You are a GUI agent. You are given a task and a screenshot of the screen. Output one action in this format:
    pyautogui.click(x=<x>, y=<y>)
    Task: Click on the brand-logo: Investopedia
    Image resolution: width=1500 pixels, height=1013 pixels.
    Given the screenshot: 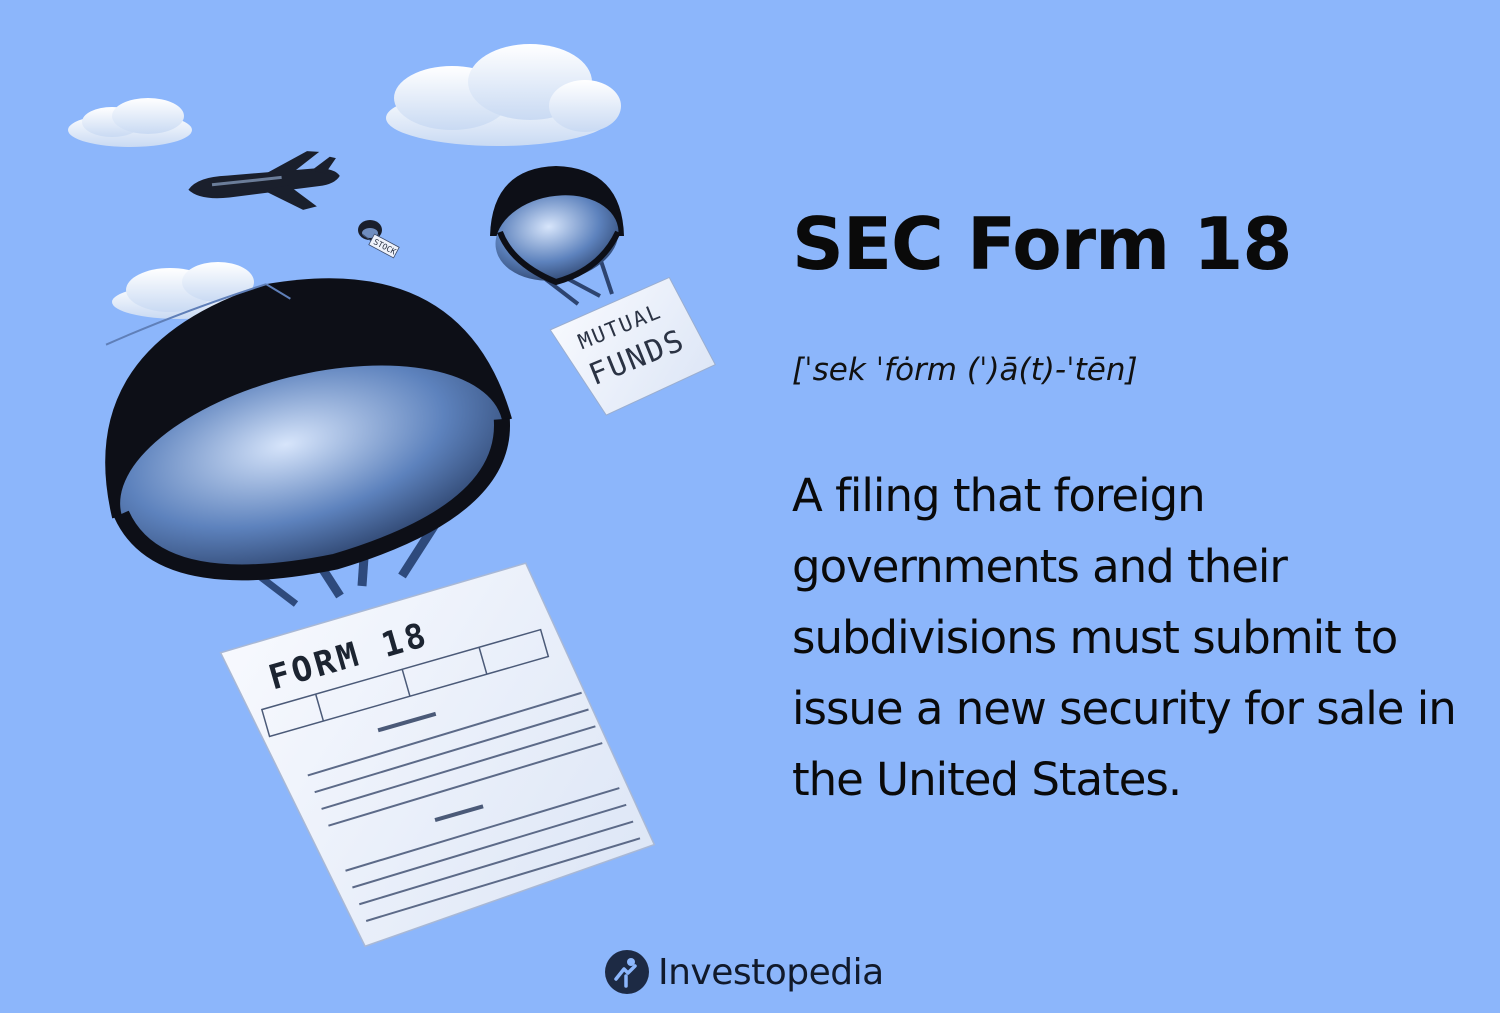 What is the action you would take?
    pyautogui.click(x=744, y=972)
    